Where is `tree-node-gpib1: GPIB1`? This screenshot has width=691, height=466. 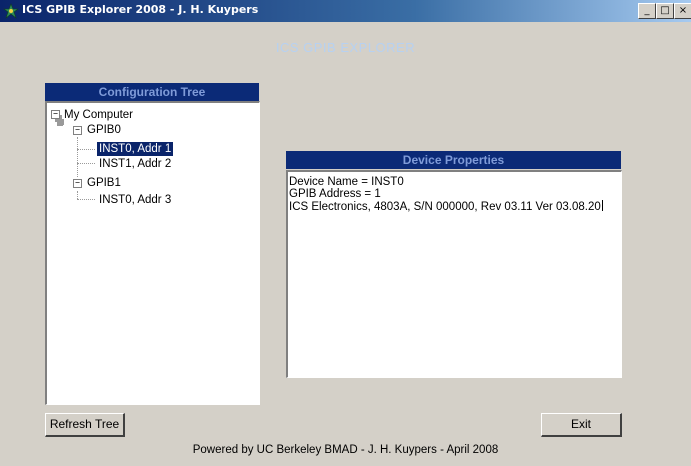
tree-node-gpib1: GPIB1 is located at coordinates (104, 183).